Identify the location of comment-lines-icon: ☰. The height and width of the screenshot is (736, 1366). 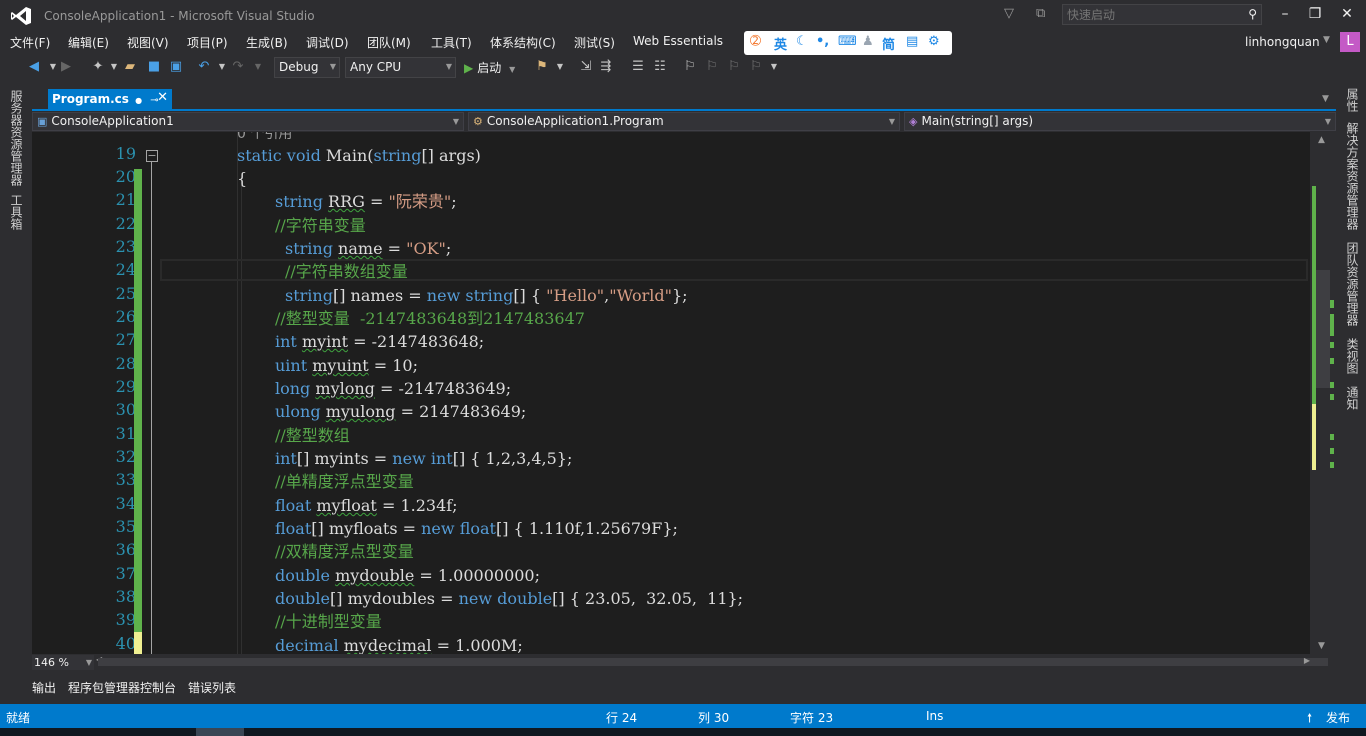
(638, 67).